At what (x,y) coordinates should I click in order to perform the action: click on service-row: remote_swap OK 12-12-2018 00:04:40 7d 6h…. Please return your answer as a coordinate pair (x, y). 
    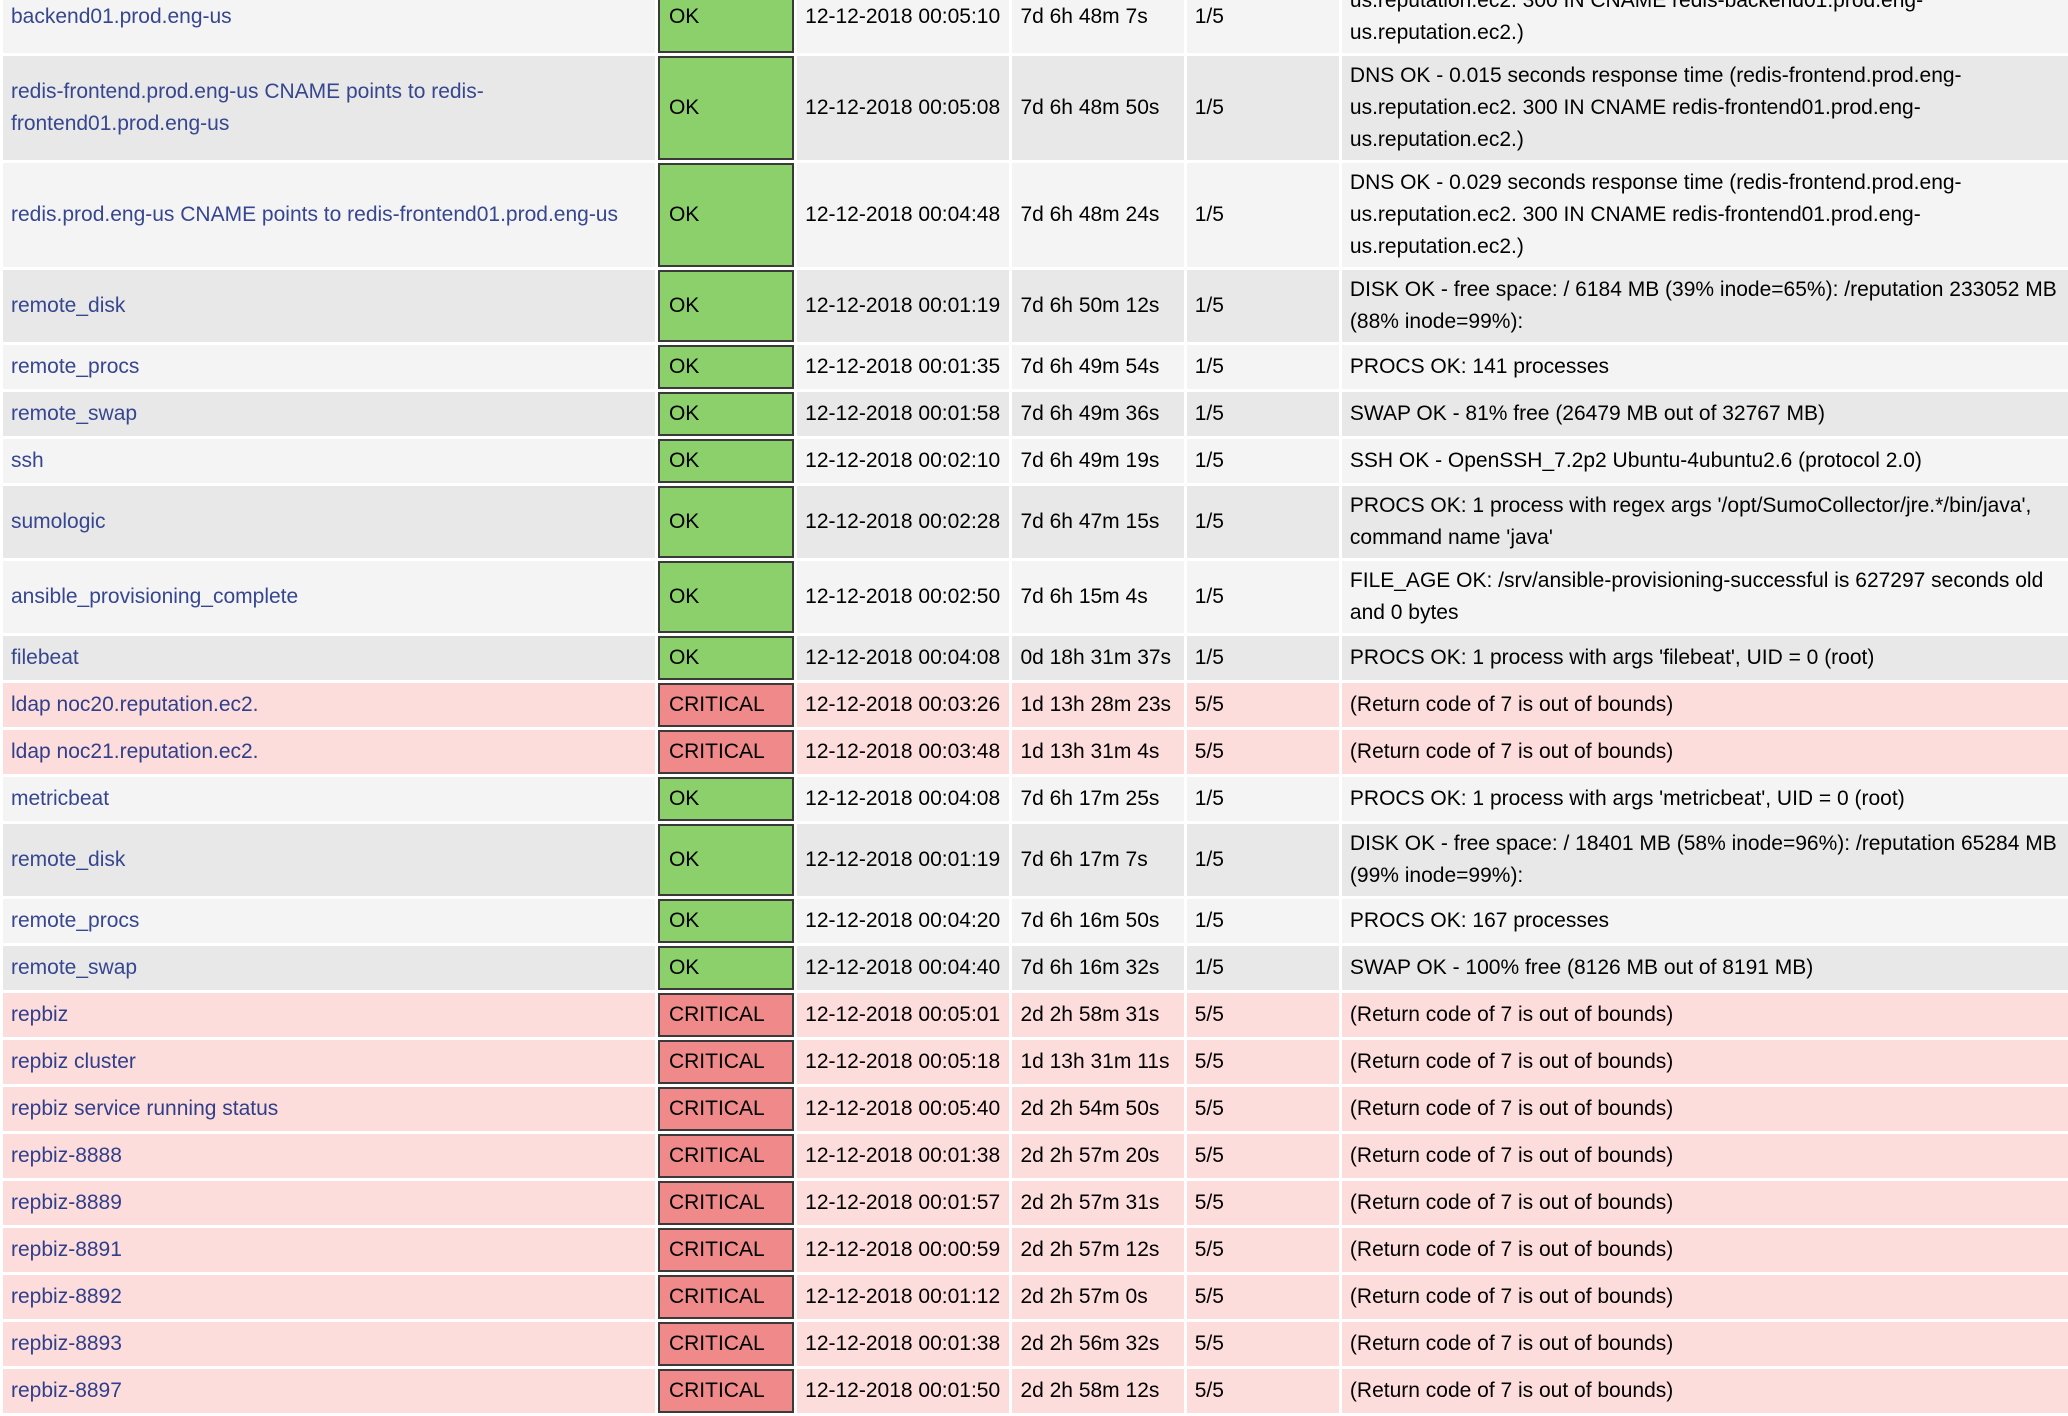
    Looking at the image, I should click on (1035, 968).